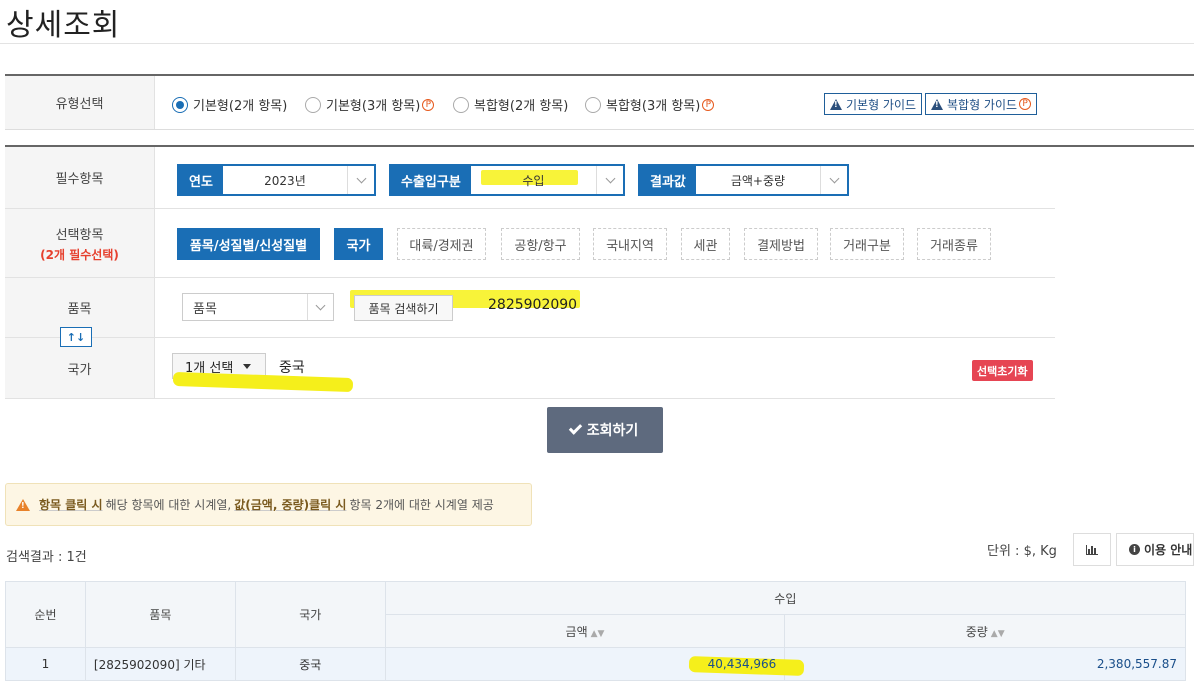  What do you see at coordinates (63, 25) in the screenshot?
I see `page-title: 상세조회` at bounding box center [63, 25].